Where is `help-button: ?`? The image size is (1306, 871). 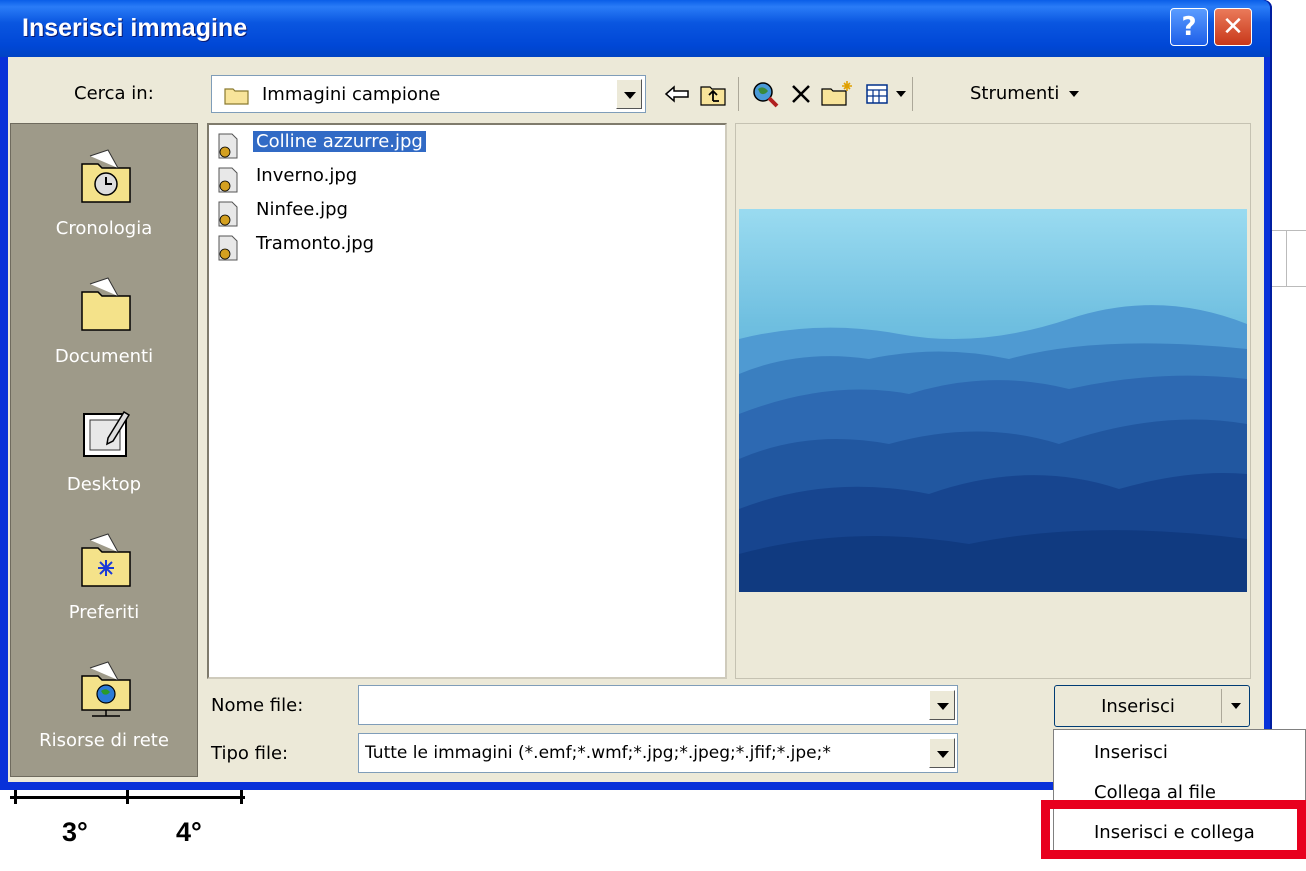
help-button: ? is located at coordinates (1189, 27).